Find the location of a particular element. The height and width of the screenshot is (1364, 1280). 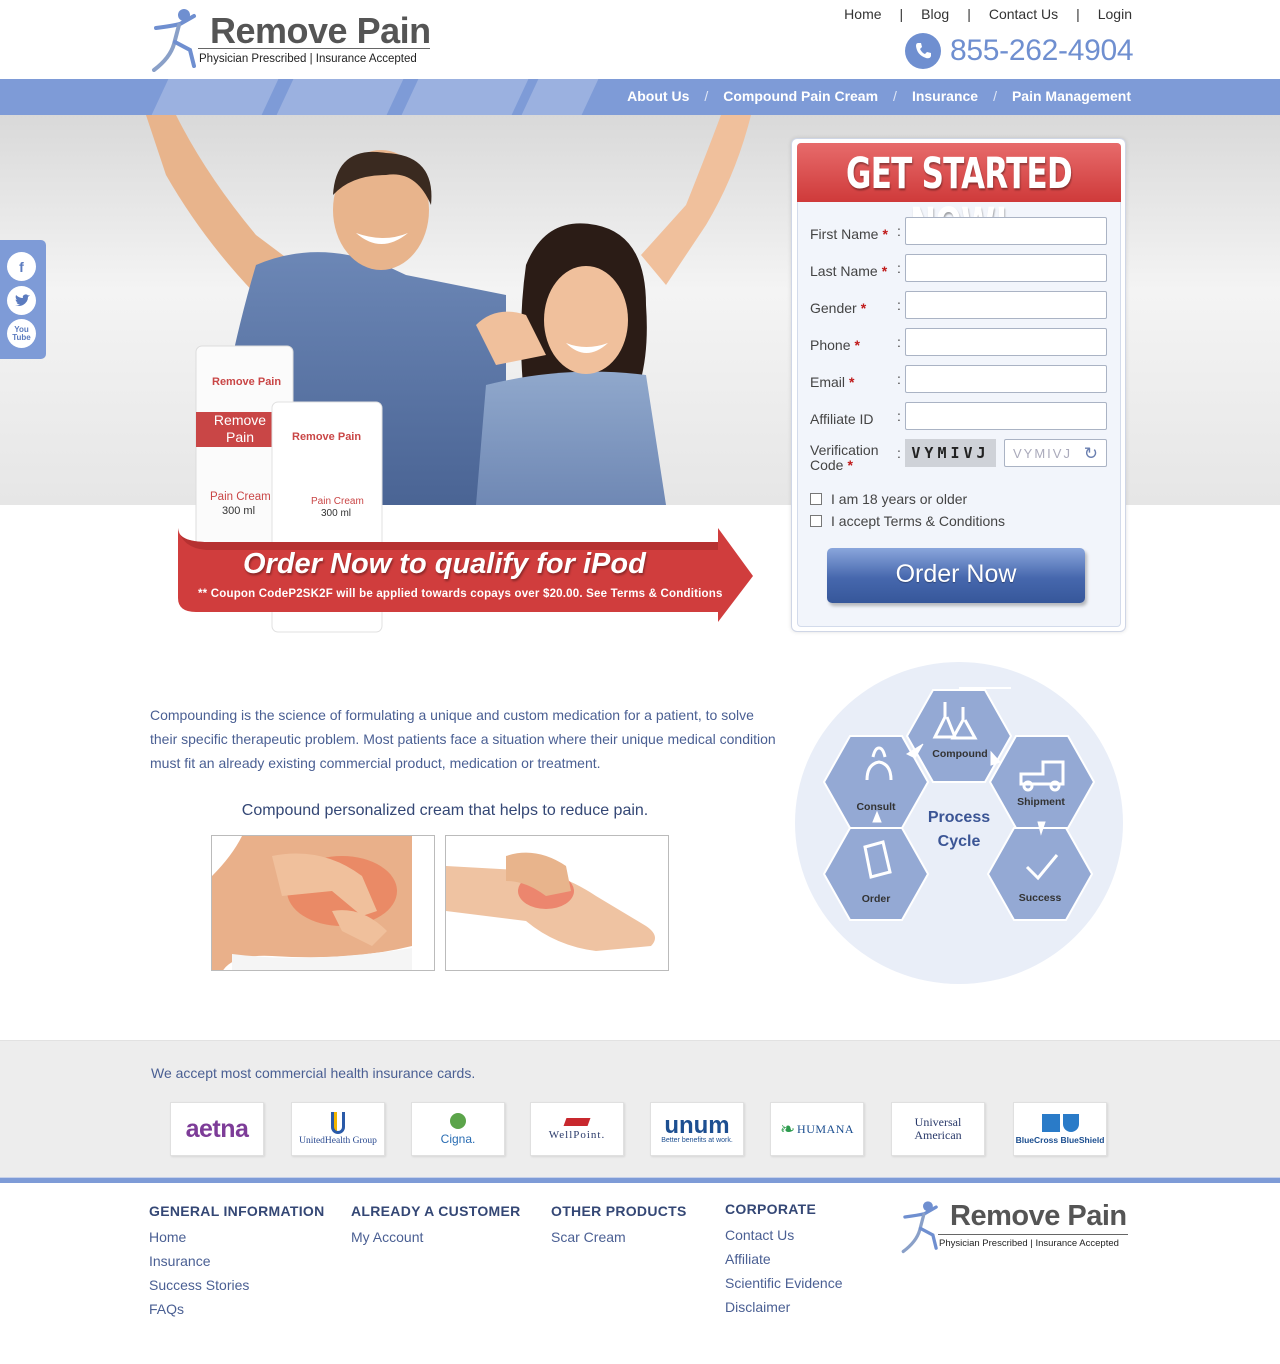

social-sidebar: f You Tube is located at coordinates (23, 299).